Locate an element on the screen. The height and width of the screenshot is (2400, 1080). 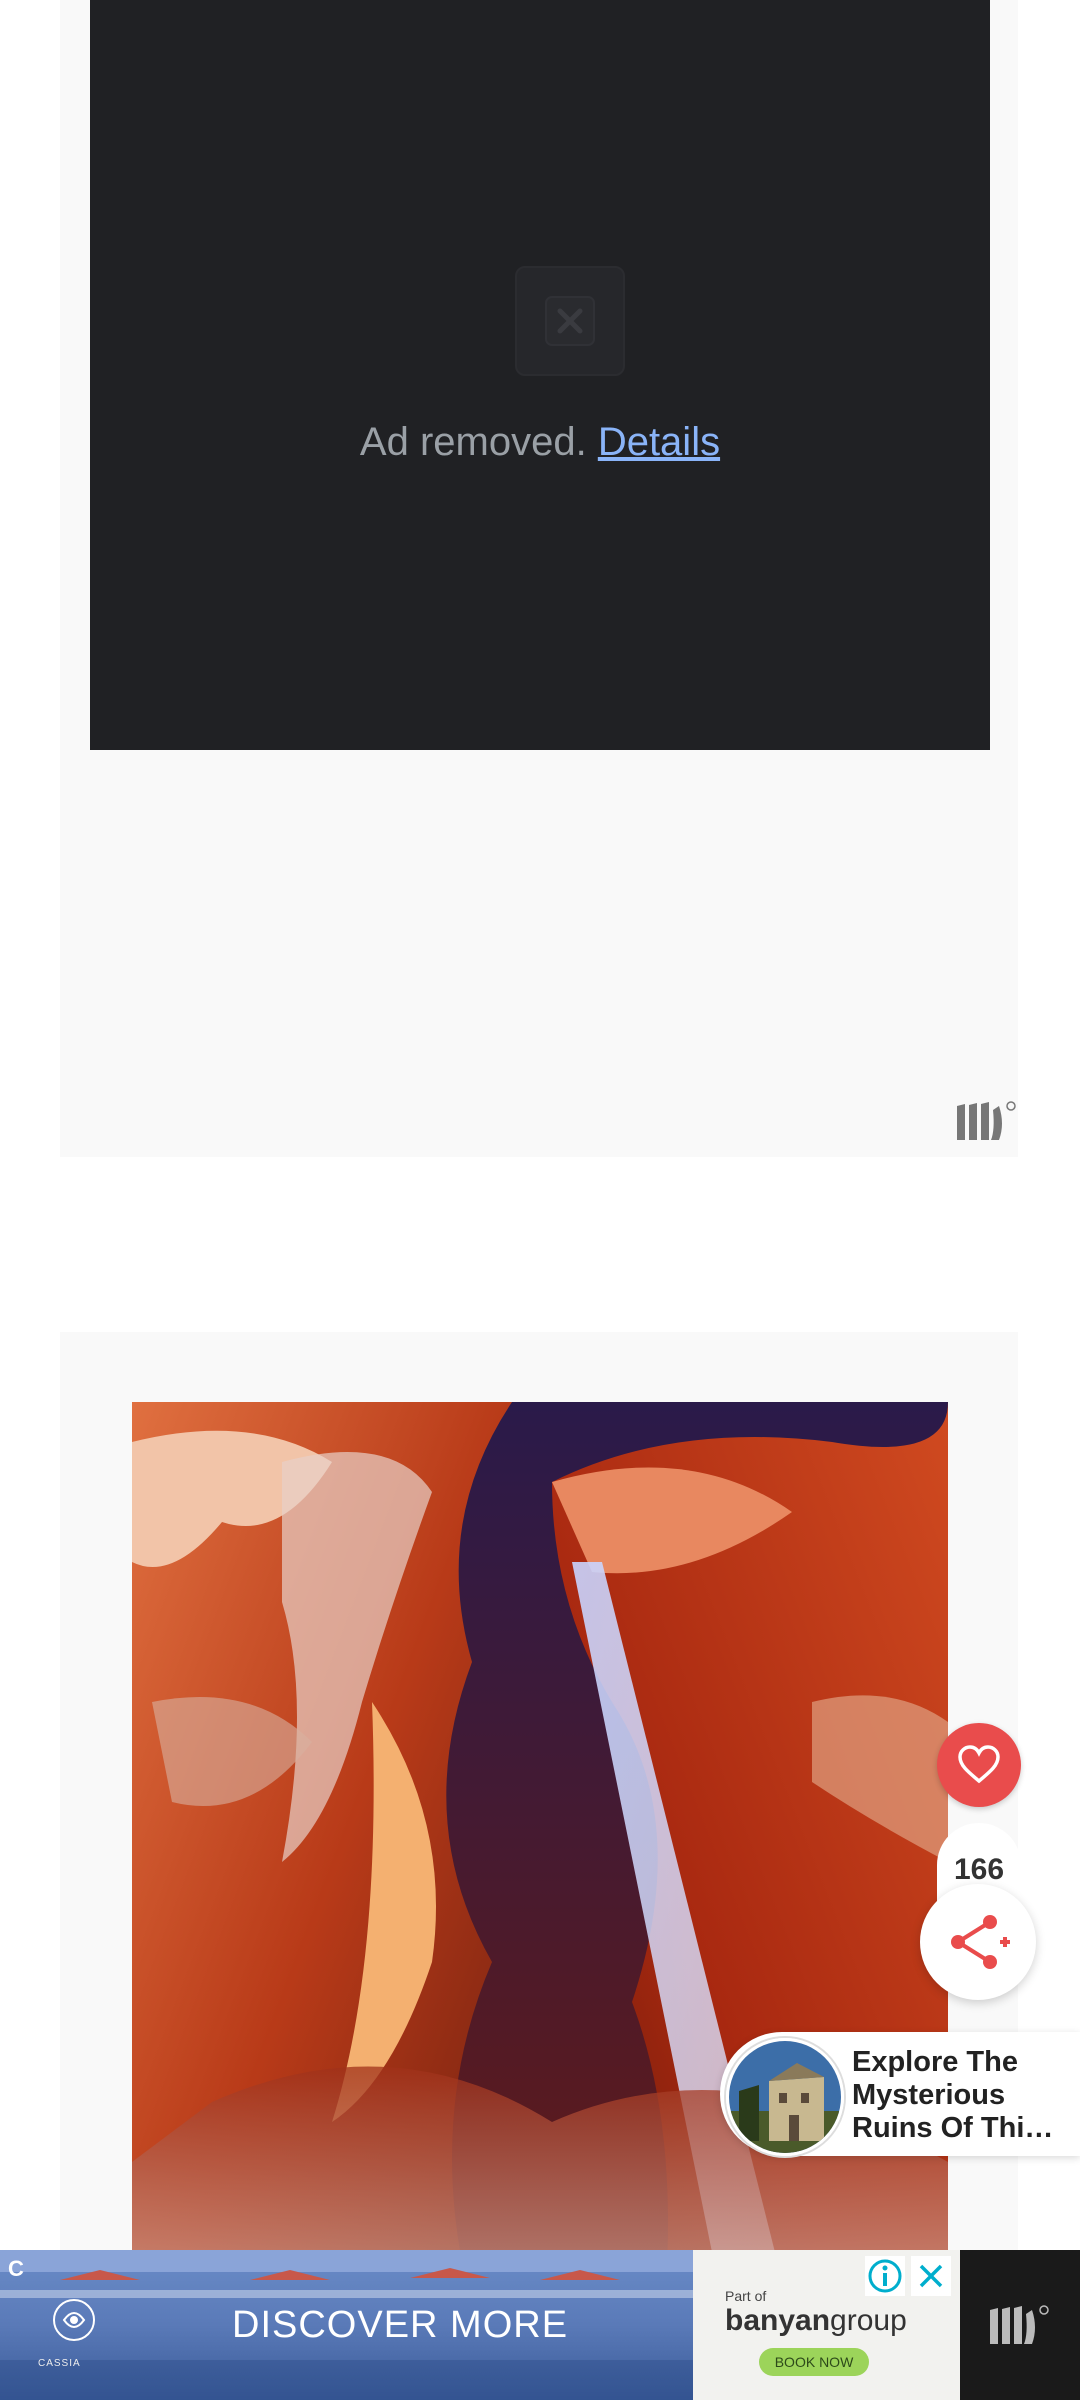
close-icon is located at coordinates (931, 2276).